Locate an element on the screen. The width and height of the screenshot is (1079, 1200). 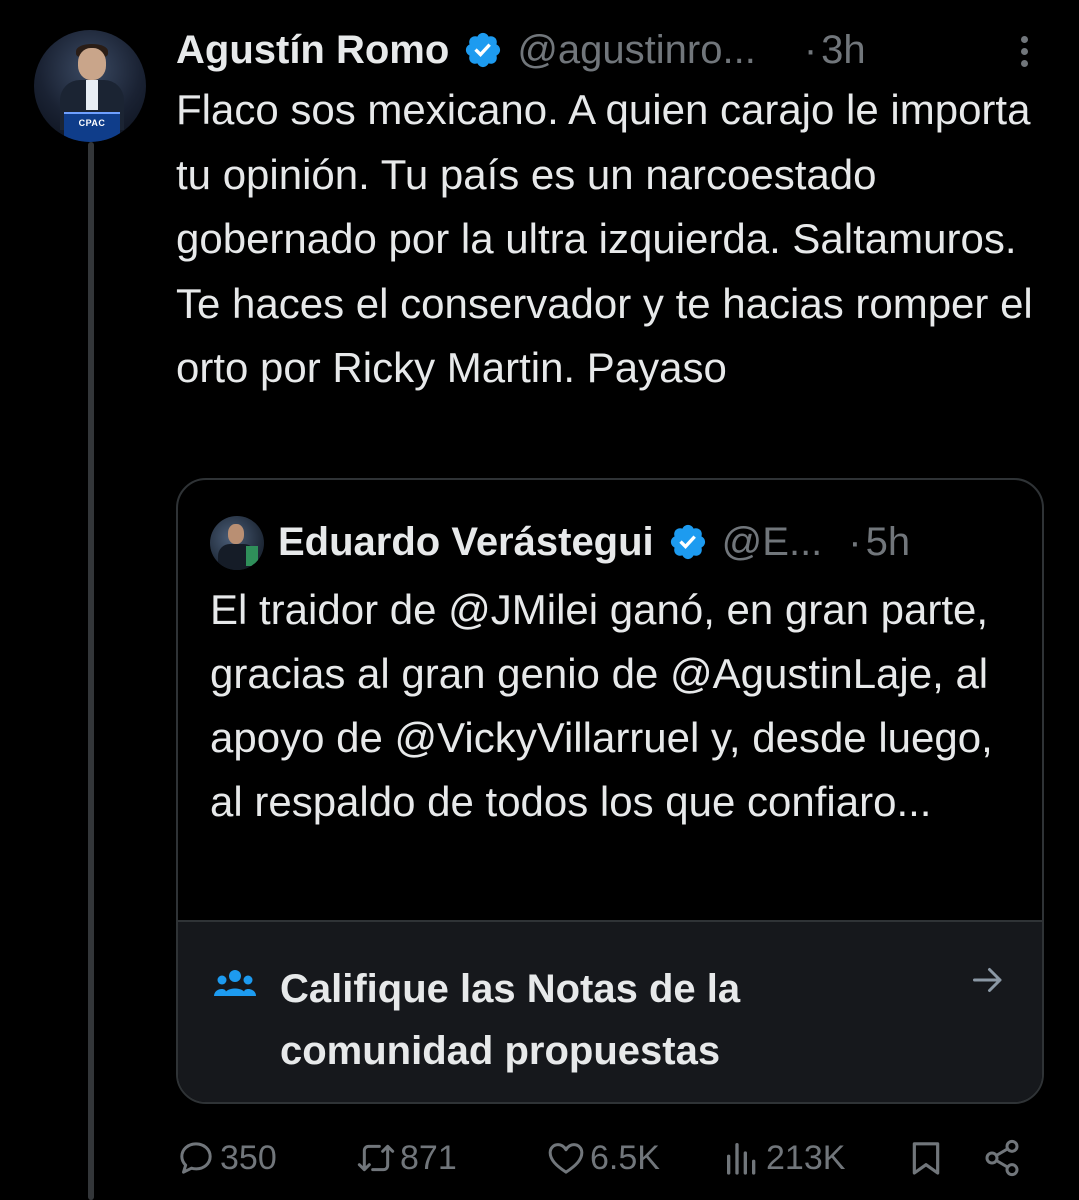
tweet-header: Agustín Romo @agustinro... · 3h is located at coordinates (616, 50).